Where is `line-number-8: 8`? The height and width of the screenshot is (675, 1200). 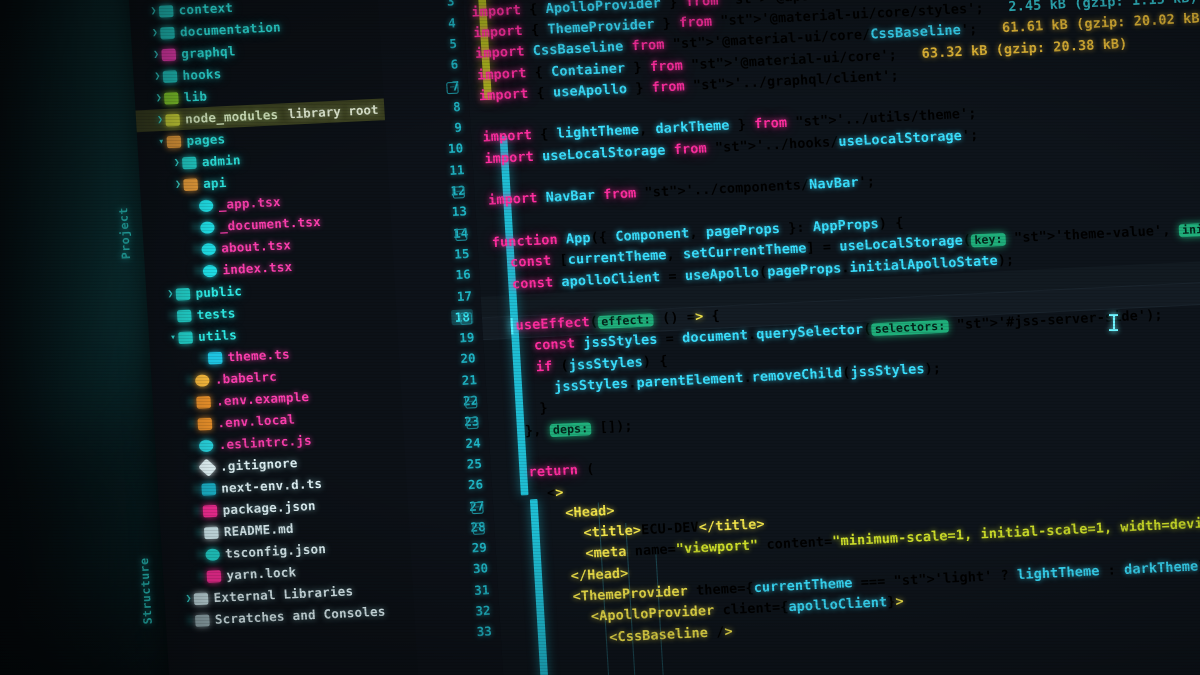 line-number-8: 8 is located at coordinates (457, 106).